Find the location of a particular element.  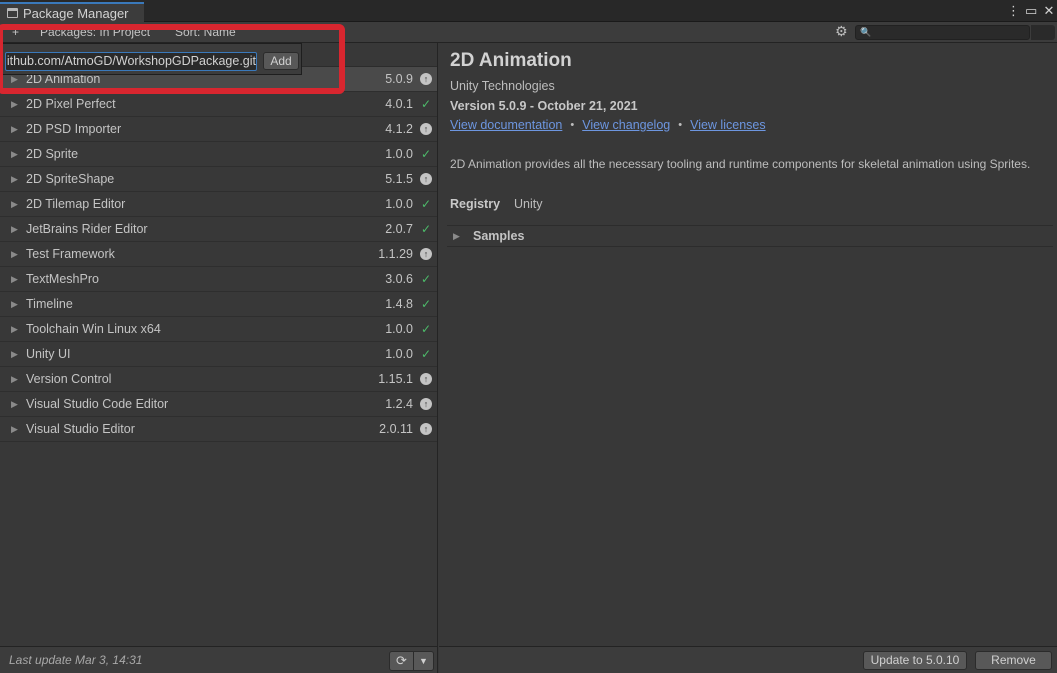

samples-label: Samples is located at coordinates (499, 236).